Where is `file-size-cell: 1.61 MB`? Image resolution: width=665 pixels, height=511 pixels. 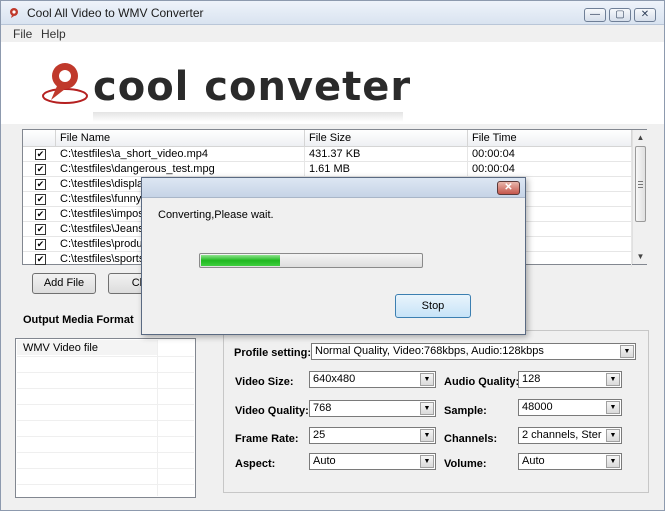
file-size-cell: 1.61 MB is located at coordinates (386, 169).